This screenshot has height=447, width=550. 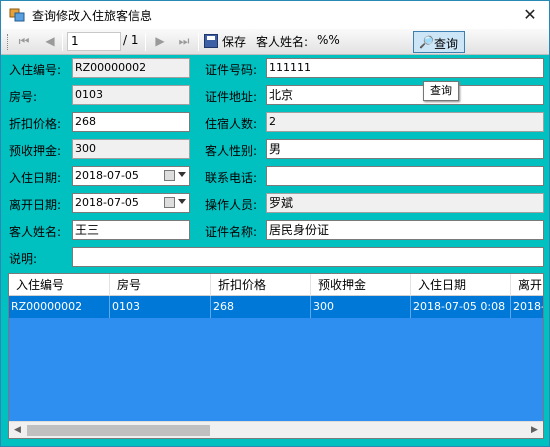 I want to click on checkout-date-value: 2018-07-05, so click(x=107, y=202).